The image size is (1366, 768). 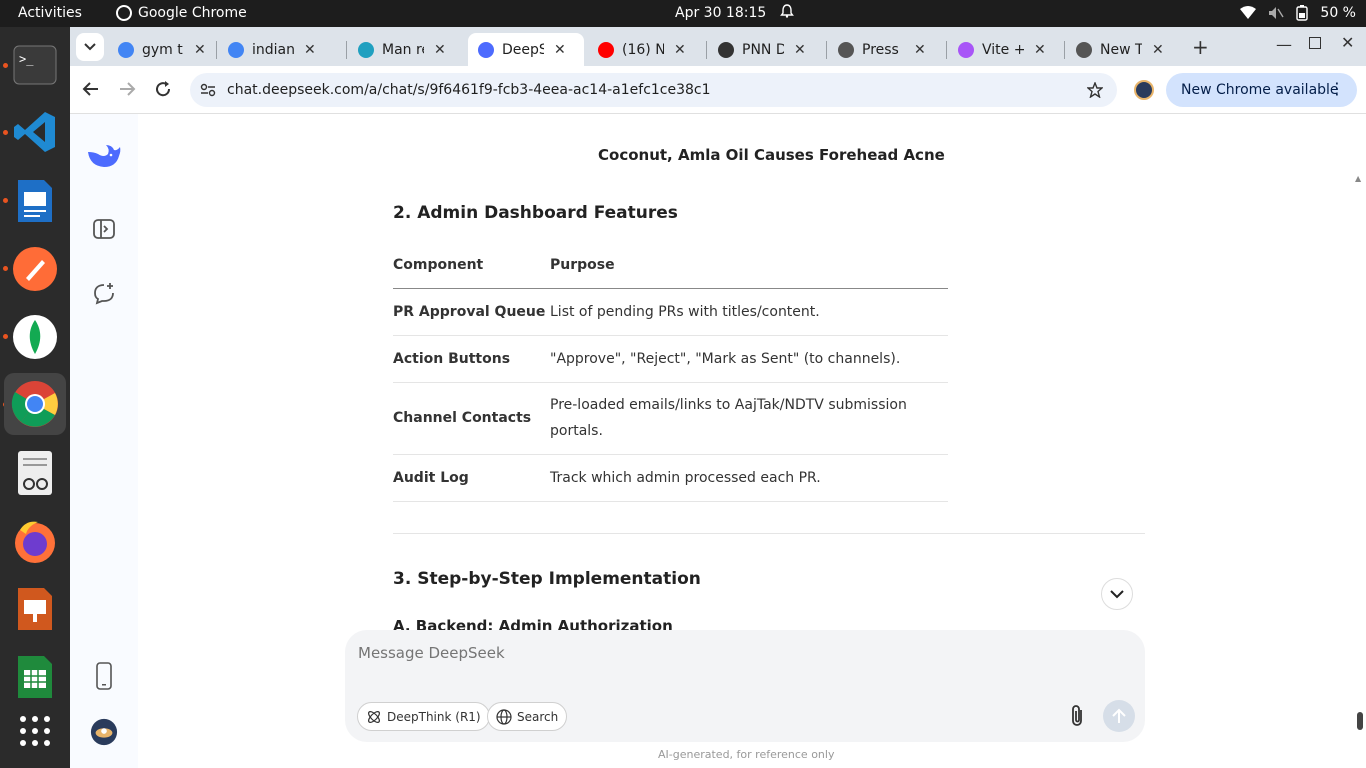 I want to click on arrow-left-icon, so click(x=90, y=89).